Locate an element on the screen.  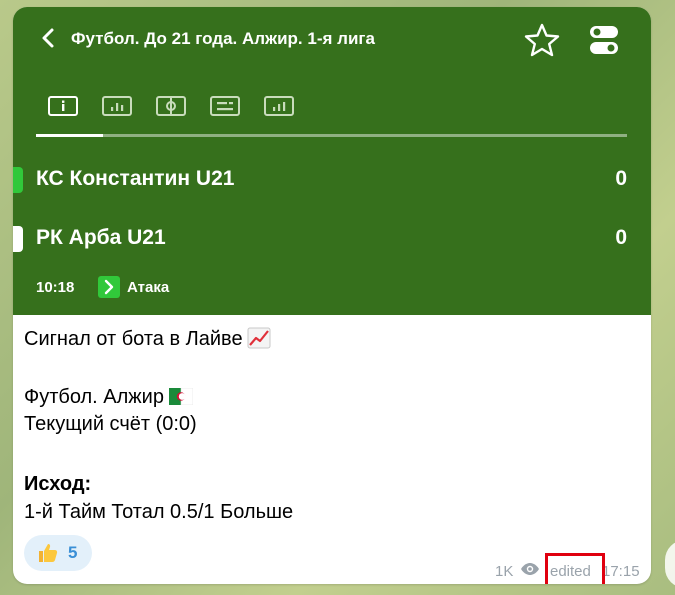
team-row-away: РК Арба U21 0 is located at coordinates (332, 238).